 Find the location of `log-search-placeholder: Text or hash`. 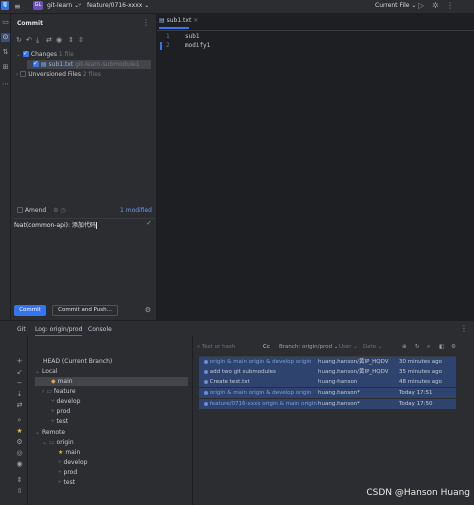

log-search-placeholder: Text or hash is located at coordinates (218, 347).